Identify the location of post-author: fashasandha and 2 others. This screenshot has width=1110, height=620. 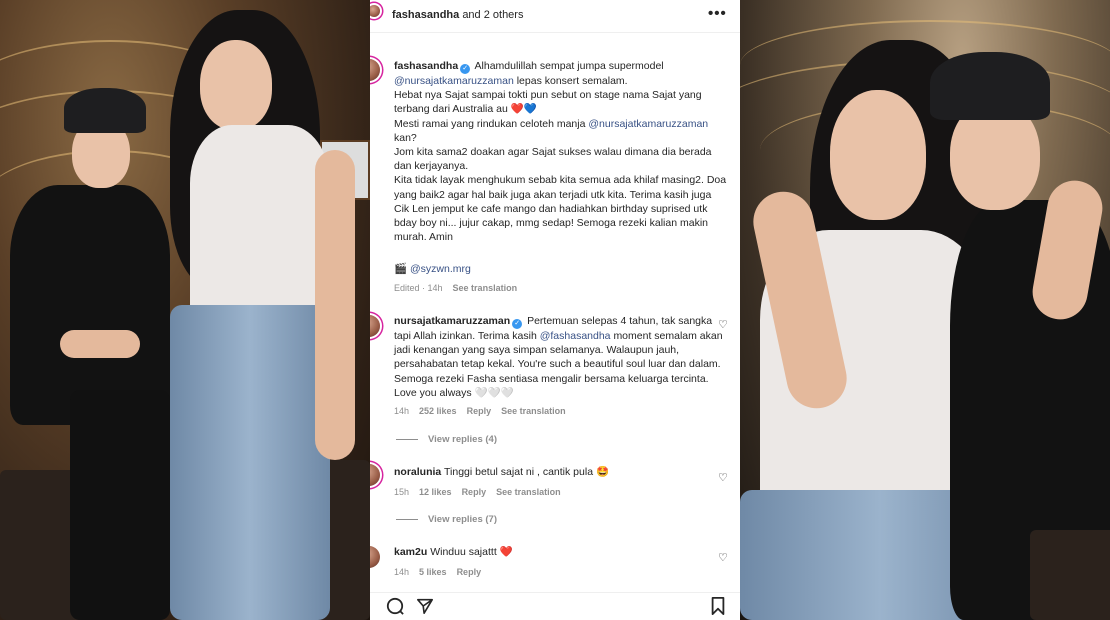
(457, 15).